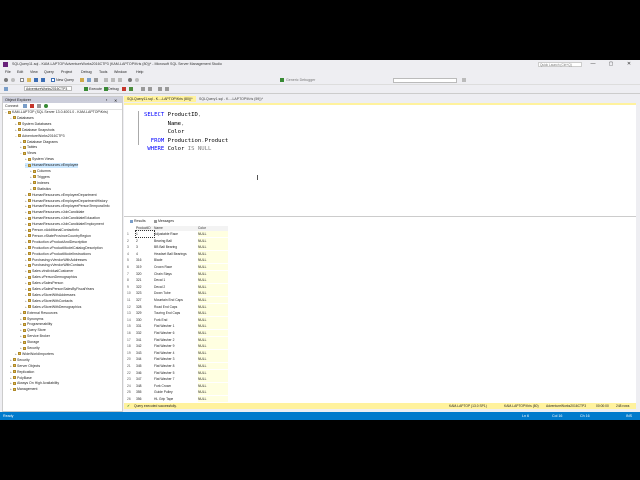 The width and height of the screenshot is (640, 480). Describe the element at coordinates (52, 230) in the screenshot. I see `tree-node: + Person.vAdditionalContactInfo` at that location.